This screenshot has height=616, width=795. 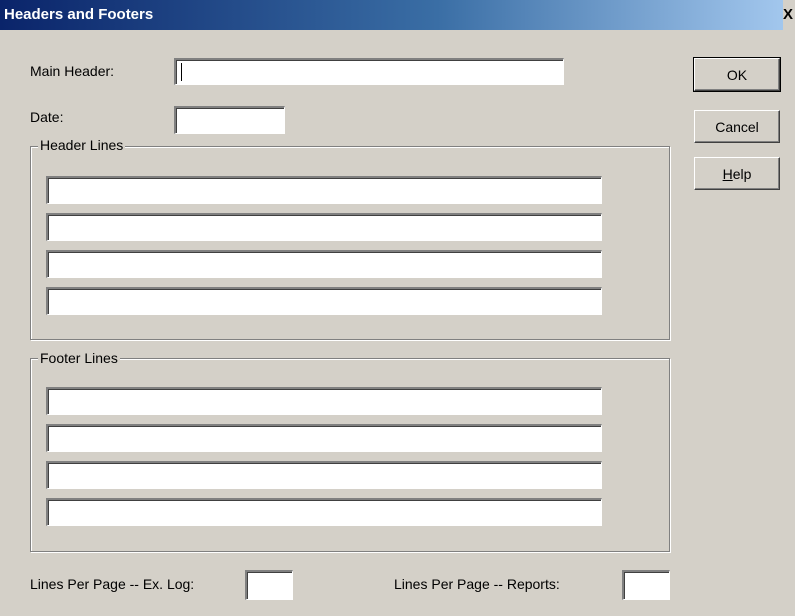 I want to click on header-lines-legend: Header Lines, so click(x=82, y=145).